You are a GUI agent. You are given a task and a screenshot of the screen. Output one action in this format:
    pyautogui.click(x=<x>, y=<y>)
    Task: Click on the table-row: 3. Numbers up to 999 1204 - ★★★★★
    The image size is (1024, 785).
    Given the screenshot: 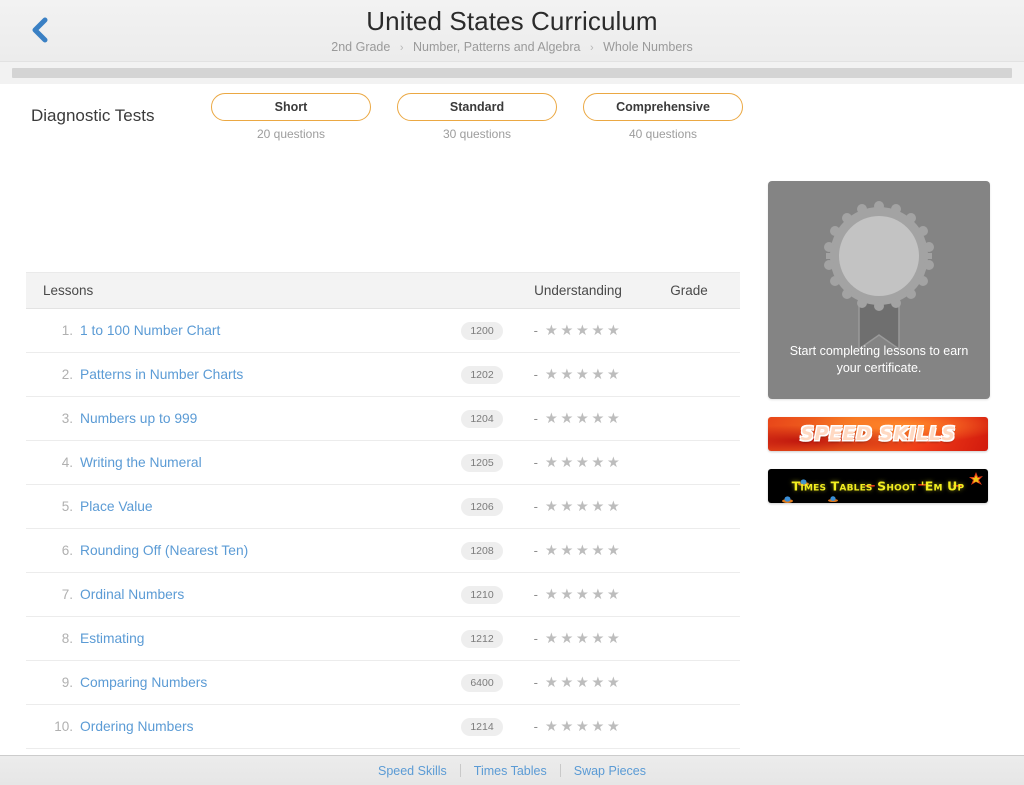 What is the action you would take?
    pyautogui.click(x=383, y=418)
    